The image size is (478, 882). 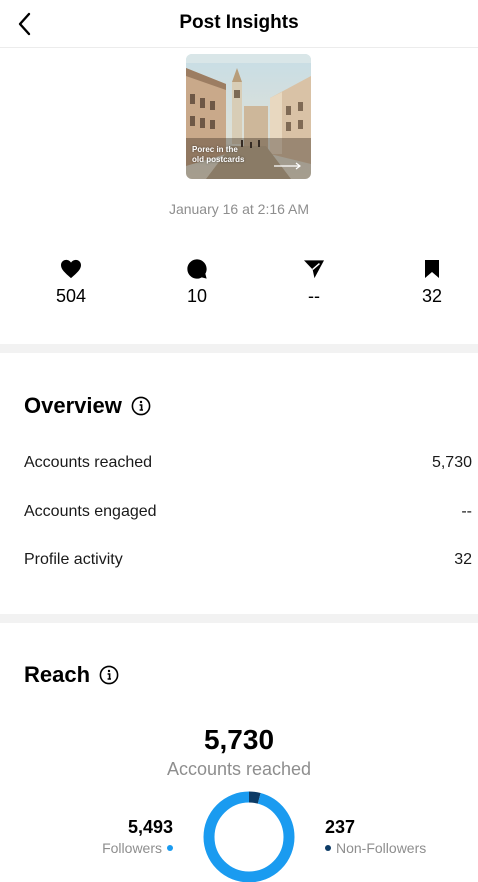 What do you see at coordinates (239, 209) in the screenshot?
I see `post-date: January 16 at 2:16 AM` at bounding box center [239, 209].